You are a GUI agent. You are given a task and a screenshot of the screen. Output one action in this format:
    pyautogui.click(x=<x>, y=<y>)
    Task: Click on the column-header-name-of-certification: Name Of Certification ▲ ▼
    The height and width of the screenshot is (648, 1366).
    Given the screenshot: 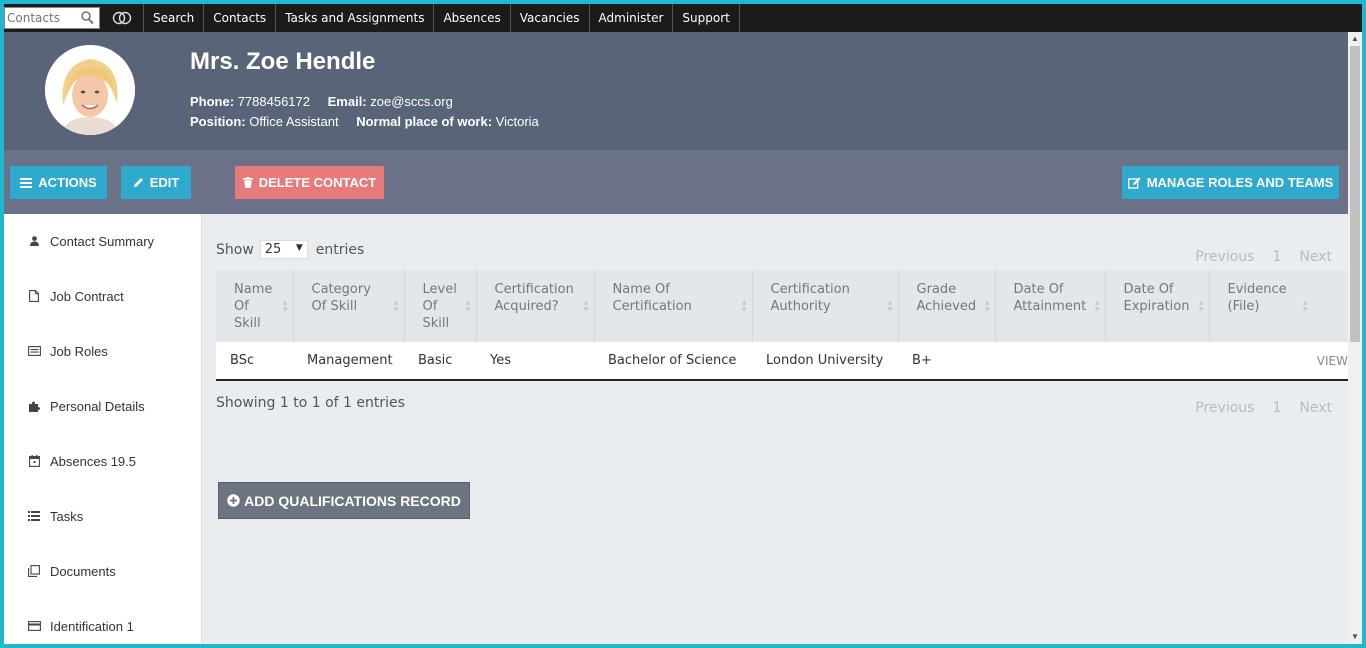 What is the action you would take?
    pyautogui.click(x=673, y=306)
    